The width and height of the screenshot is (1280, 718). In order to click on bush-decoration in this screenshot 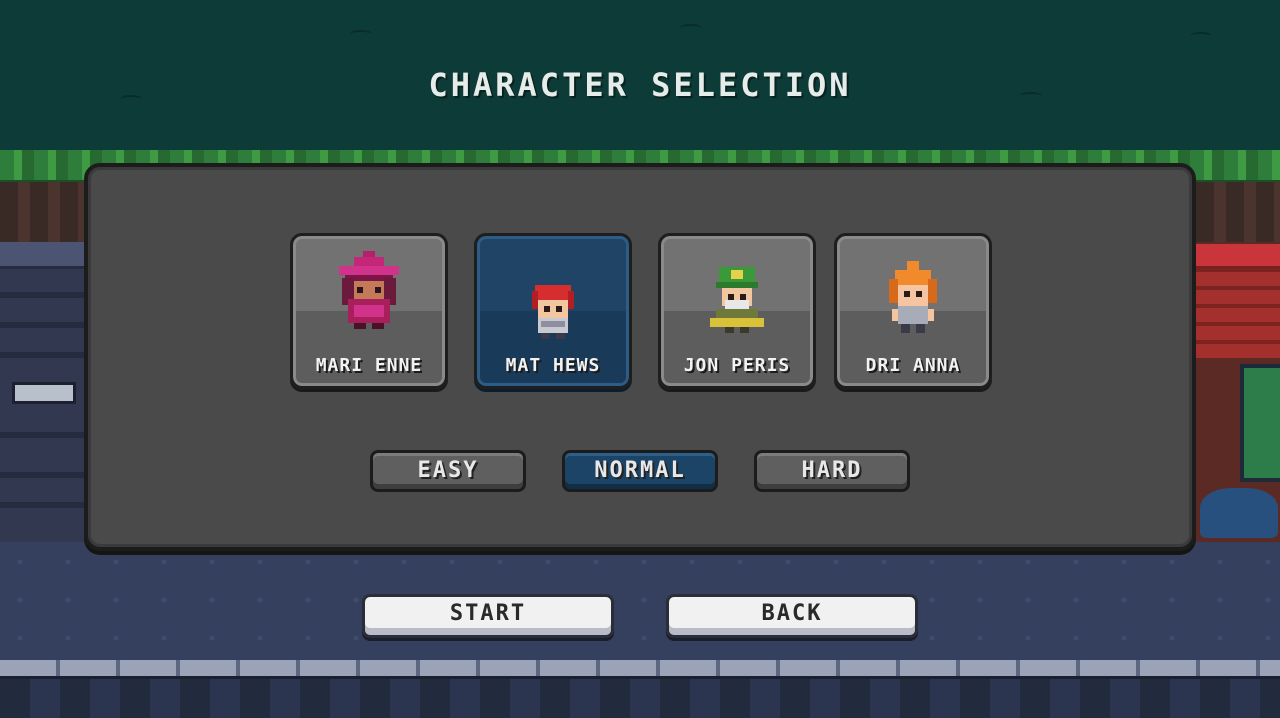, I will do `click(1239, 513)`.